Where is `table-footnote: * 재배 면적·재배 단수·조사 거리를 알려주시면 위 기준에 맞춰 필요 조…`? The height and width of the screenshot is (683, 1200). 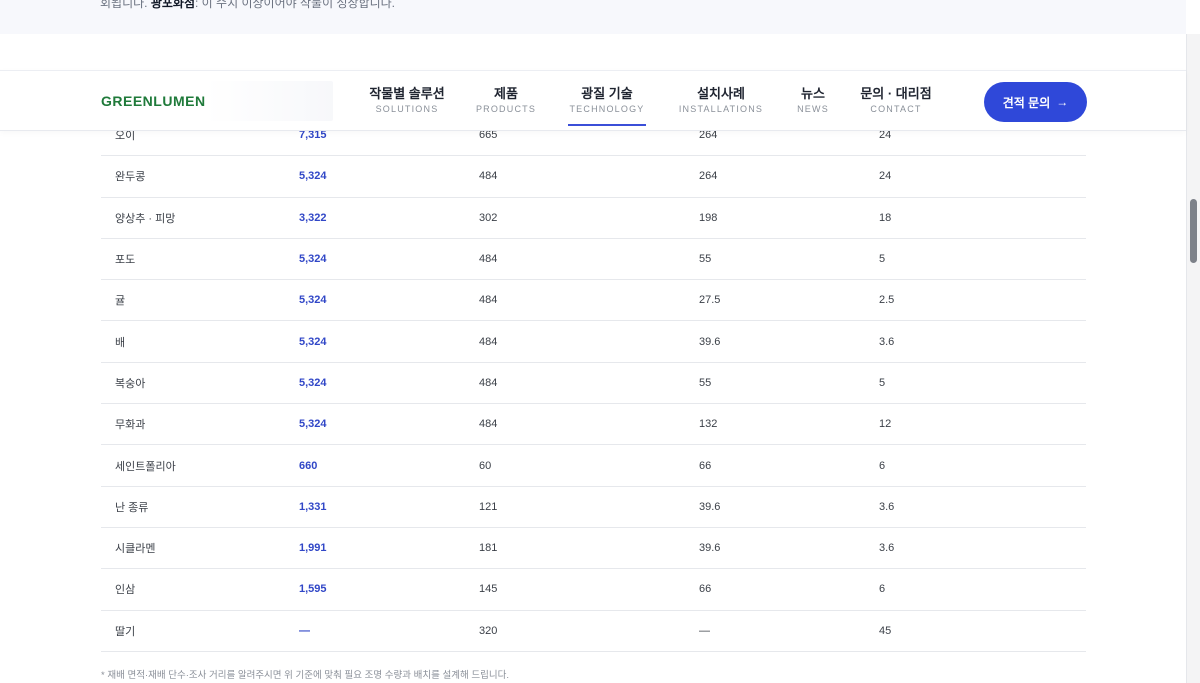 table-footnote: * 재배 면적·재배 단수·조사 거리를 알려주시면 위 기준에 맞춰 필요 조… is located at coordinates (305, 675).